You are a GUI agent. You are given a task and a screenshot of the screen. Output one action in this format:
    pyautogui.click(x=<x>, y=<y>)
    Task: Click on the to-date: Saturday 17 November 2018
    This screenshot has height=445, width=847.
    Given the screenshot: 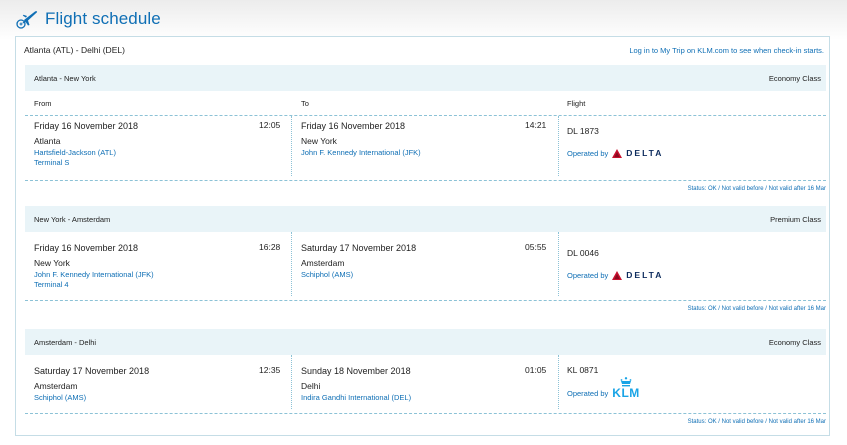 What is the action you would take?
    pyautogui.click(x=359, y=248)
    